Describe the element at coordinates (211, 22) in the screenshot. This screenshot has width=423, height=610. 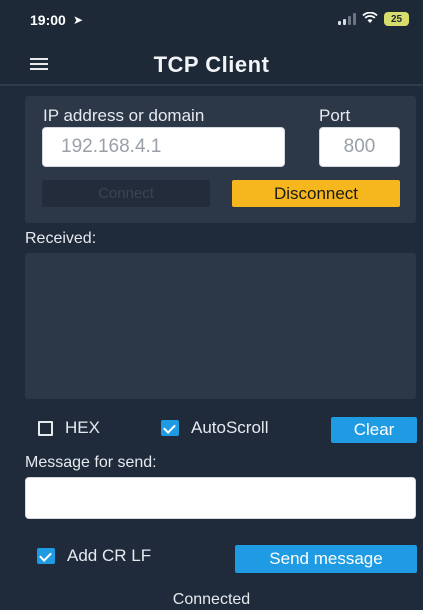
I see `status-bar: 19:00 ➤ 25` at that location.